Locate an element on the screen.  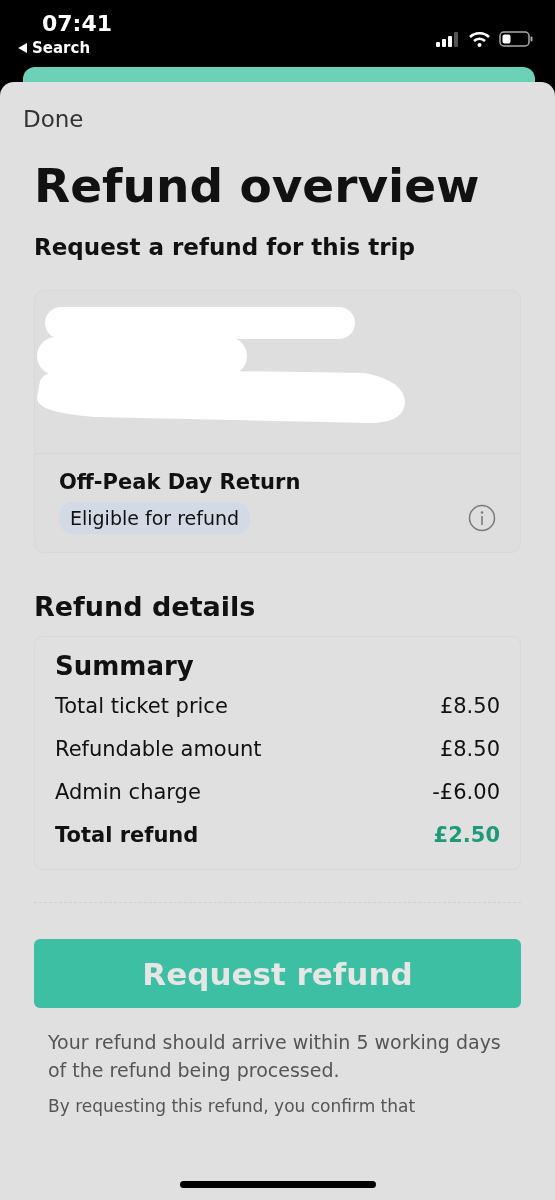
row-amount: £2.50 is located at coordinates (466, 835).